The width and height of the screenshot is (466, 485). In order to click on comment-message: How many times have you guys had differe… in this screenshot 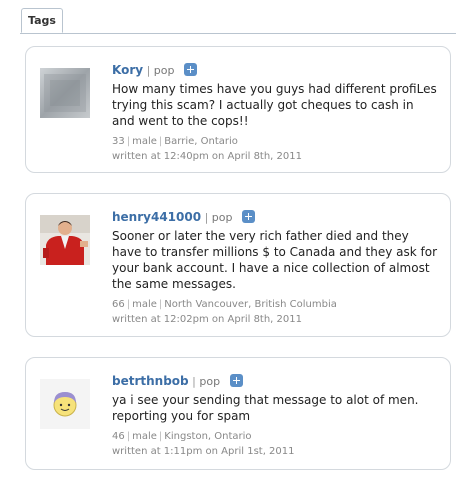, I will do `click(274, 105)`.